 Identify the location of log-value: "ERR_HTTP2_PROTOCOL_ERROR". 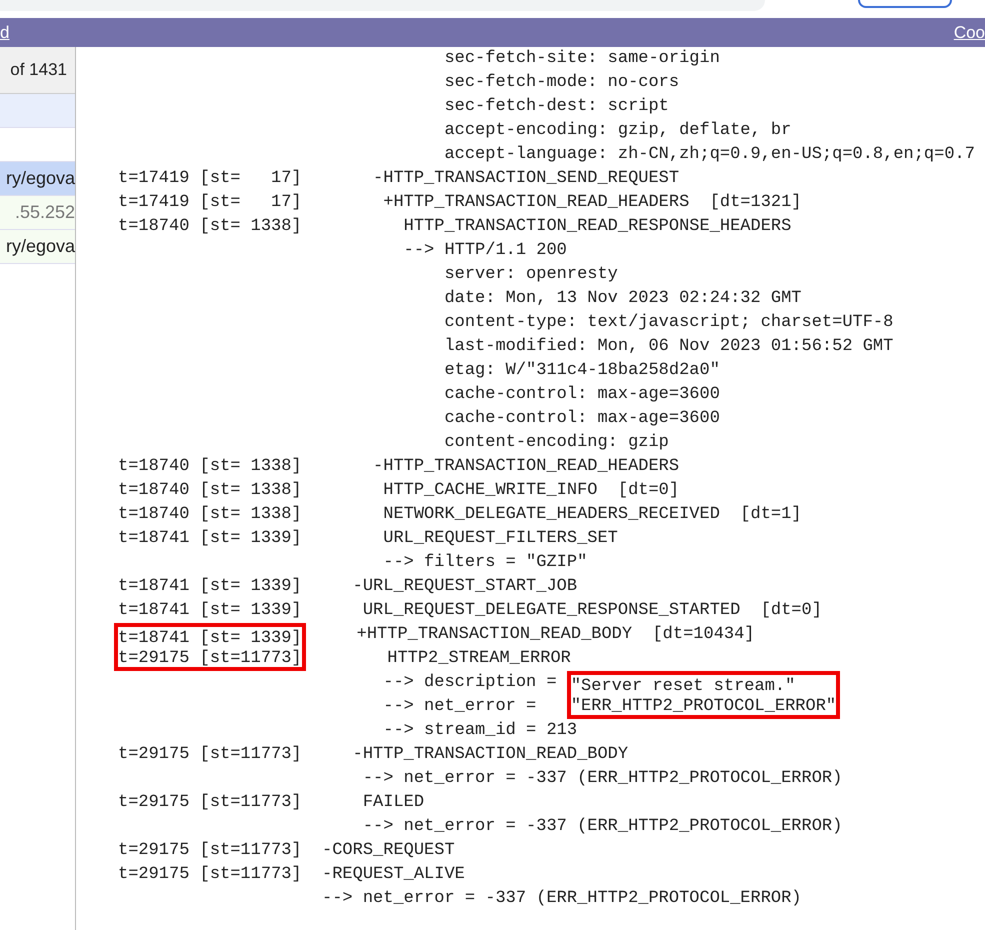
(703, 707).